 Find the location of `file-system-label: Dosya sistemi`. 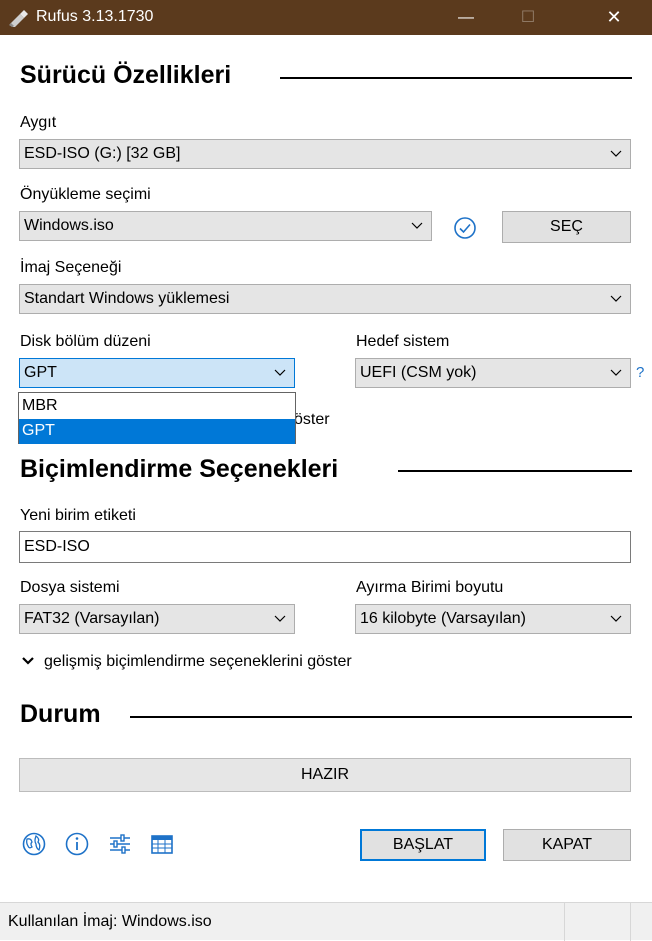

file-system-label: Dosya sistemi is located at coordinates (70, 587).